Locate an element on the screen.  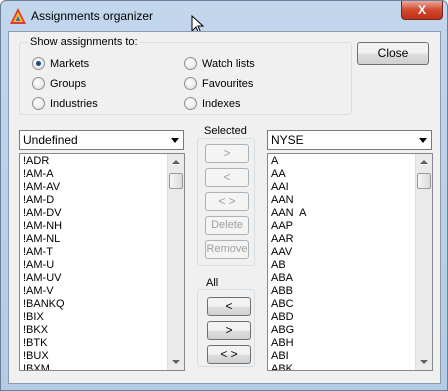
delete-button: Delete is located at coordinates (227, 225).